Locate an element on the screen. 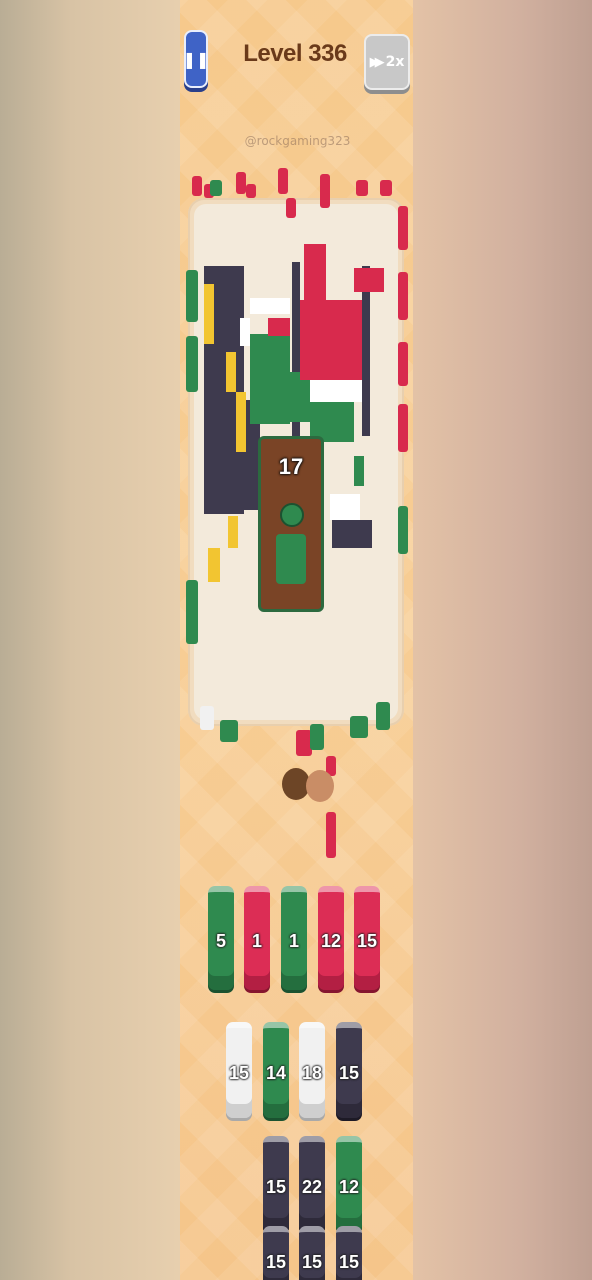  launcher-left is located at coordinates (296, 784).